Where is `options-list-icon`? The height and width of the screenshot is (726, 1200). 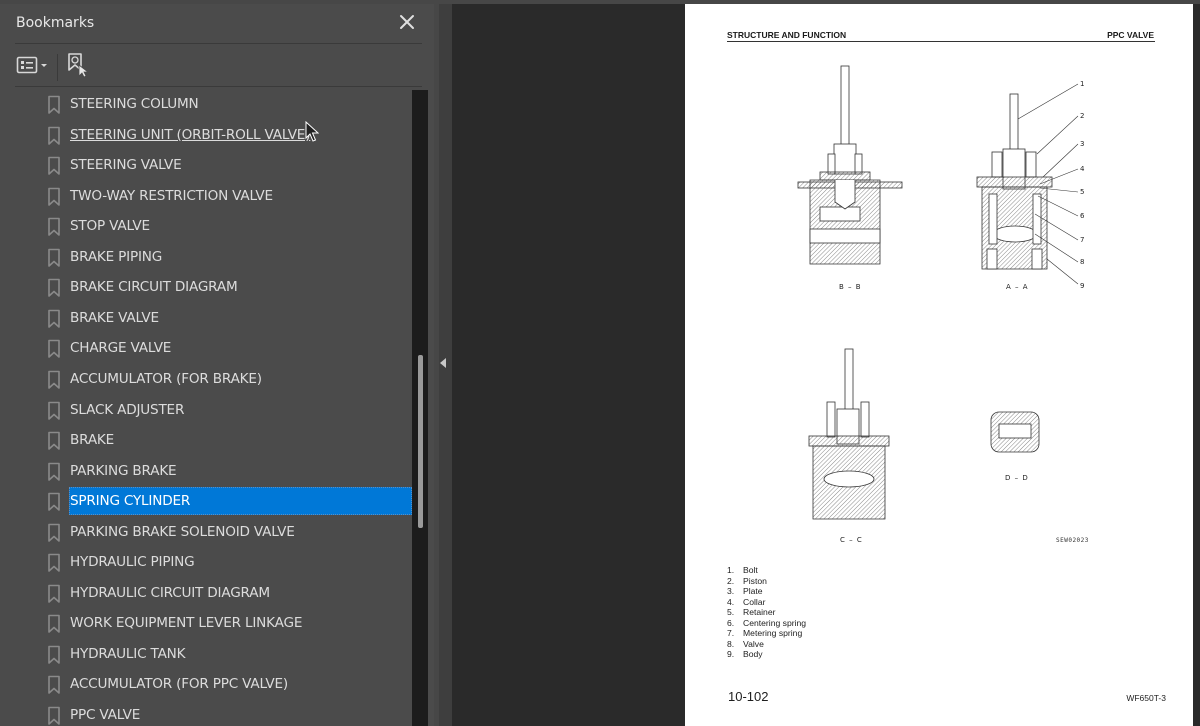
options-list-icon is located at coordinates (31, 65).